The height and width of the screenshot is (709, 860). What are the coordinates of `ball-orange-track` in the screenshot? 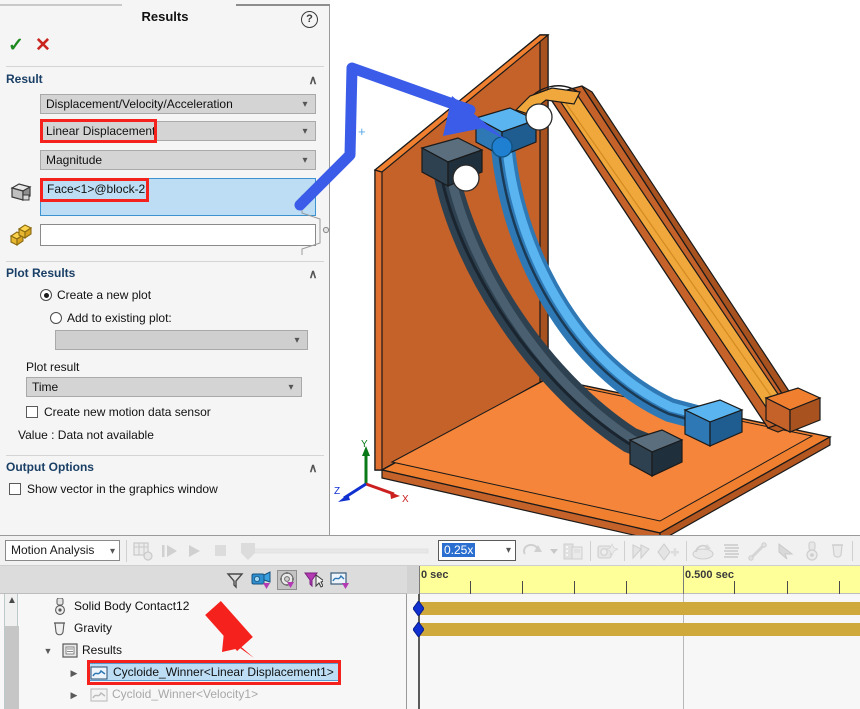 It's located at (539, 117).